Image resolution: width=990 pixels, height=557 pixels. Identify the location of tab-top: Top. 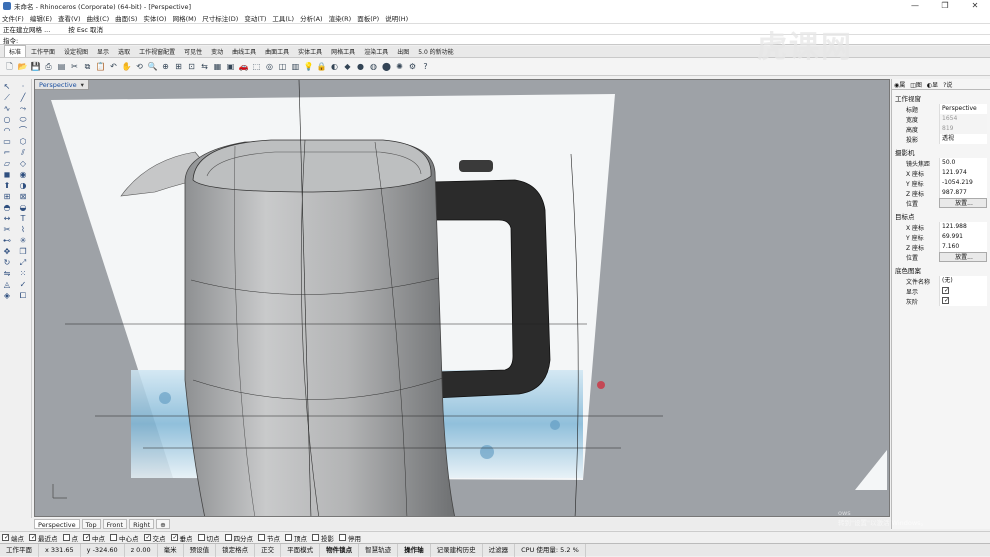
(91, 524).